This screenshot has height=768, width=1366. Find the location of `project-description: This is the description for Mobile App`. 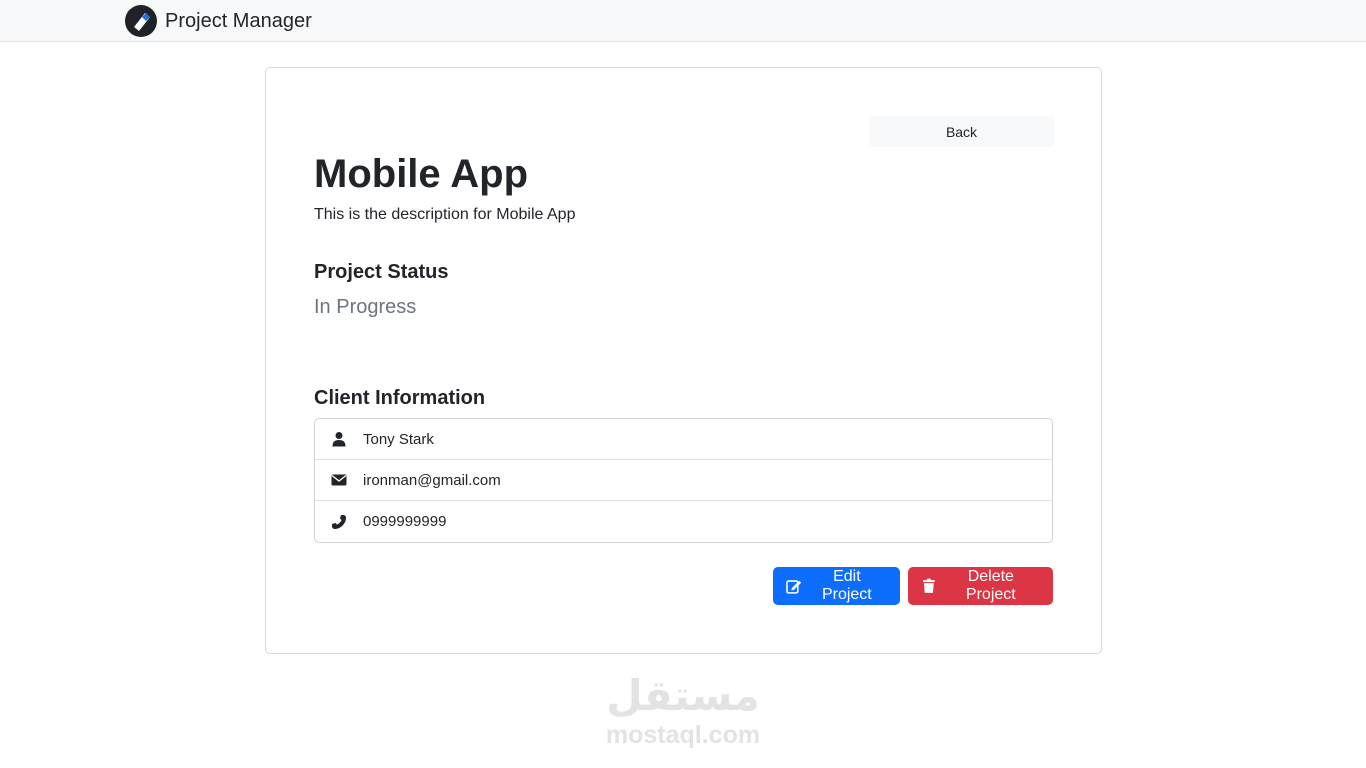

project-description: This is the description for Mobile App is located at coordinates (445, 214).